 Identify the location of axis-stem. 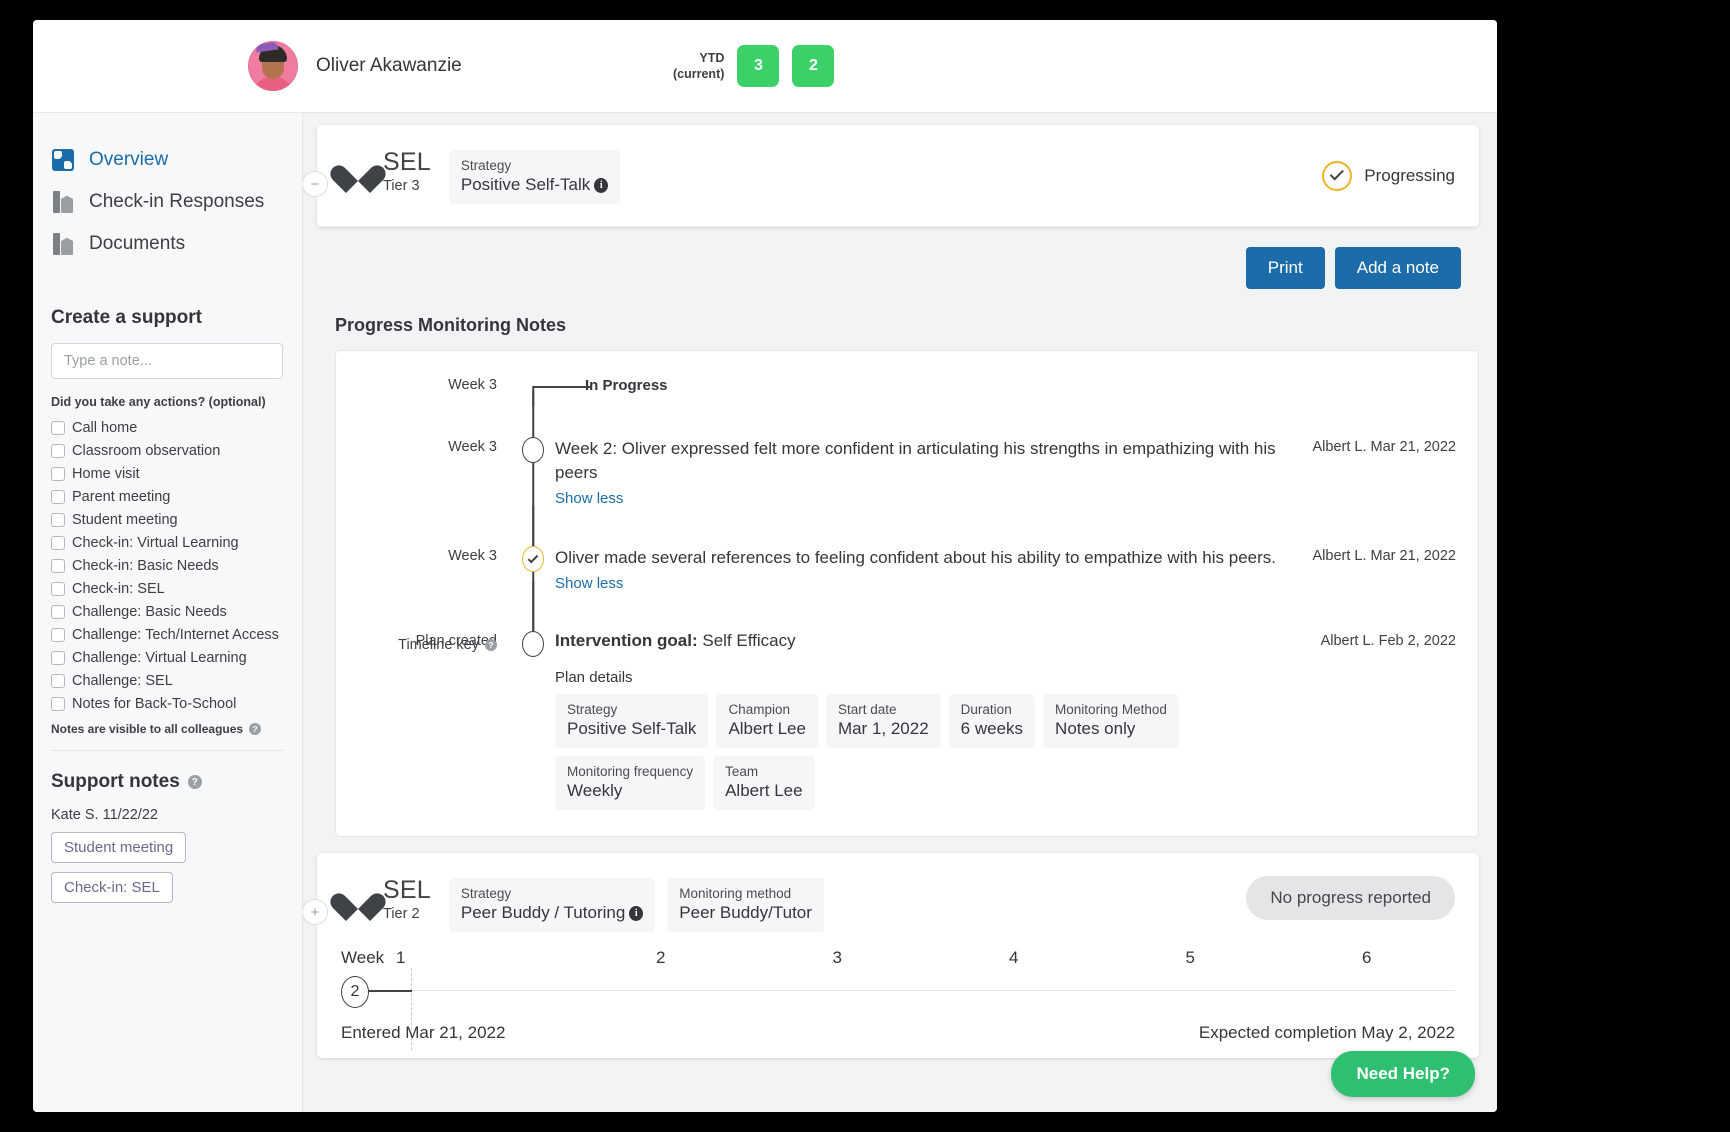
(389, 991).